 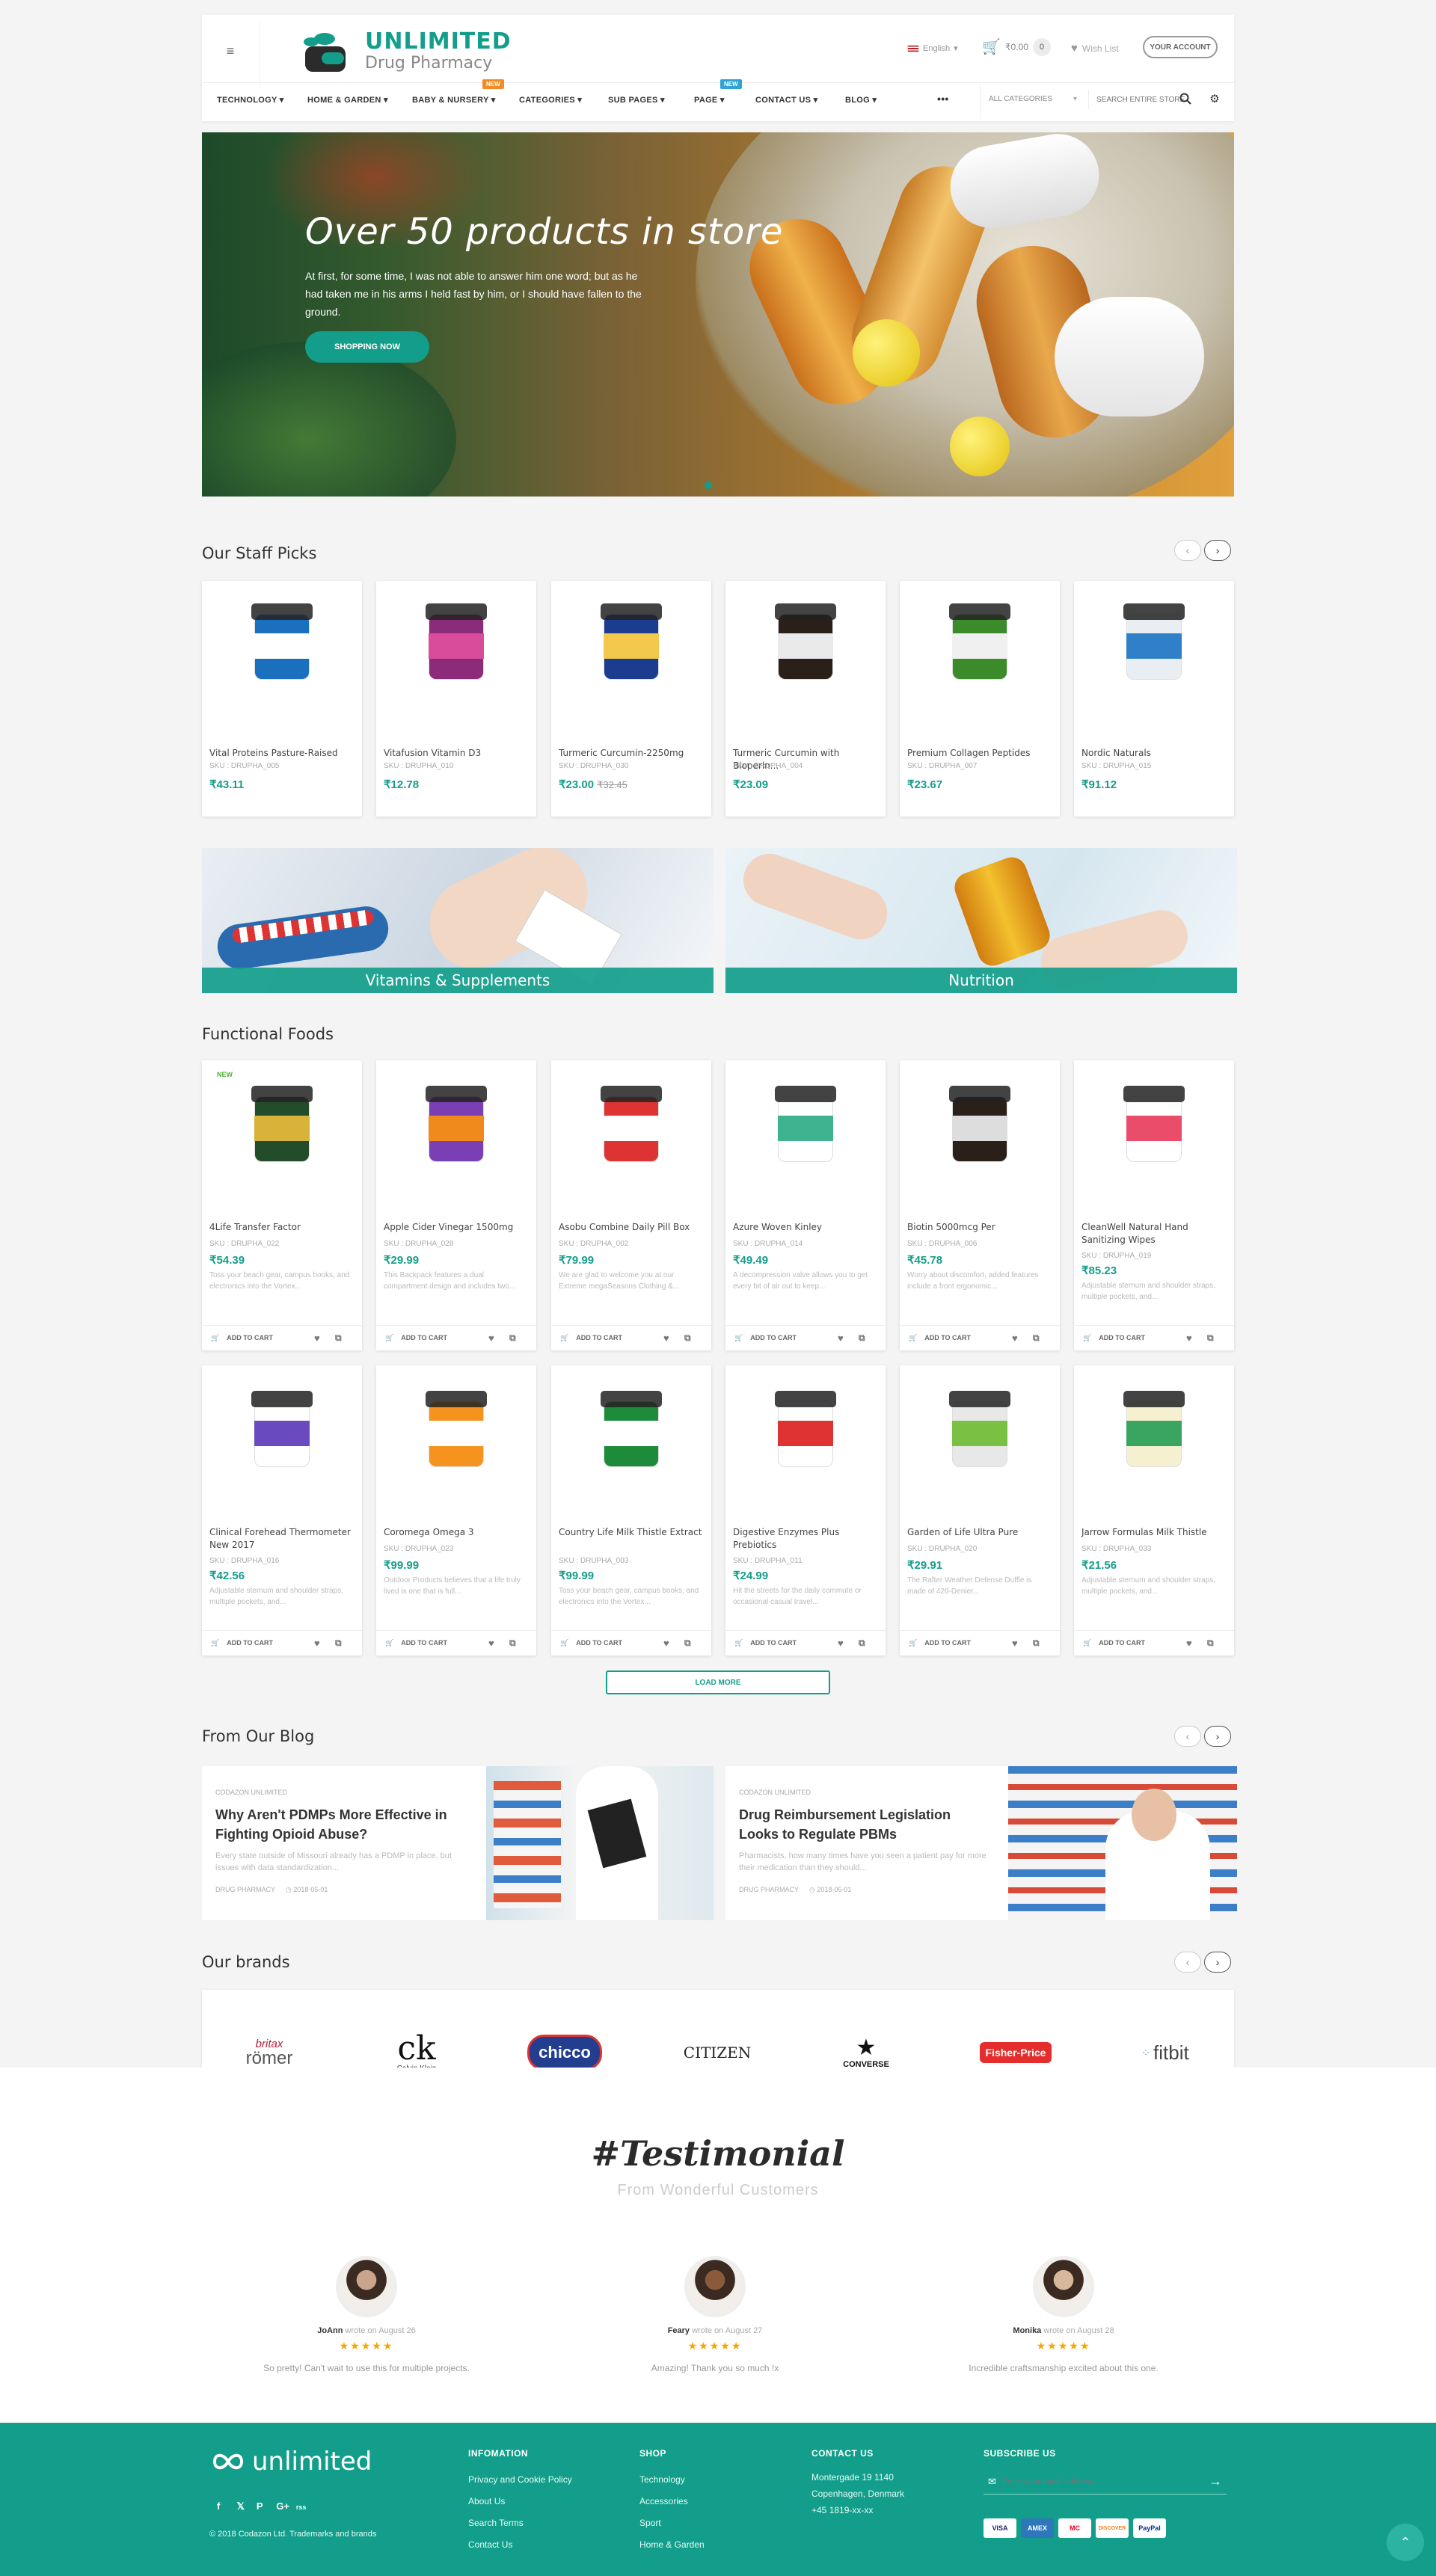 What do you see at coordinates (980, 753) in the screenshot?
I see `product-name: Premium Collagen Peptides` at bounding box center [980, 753].